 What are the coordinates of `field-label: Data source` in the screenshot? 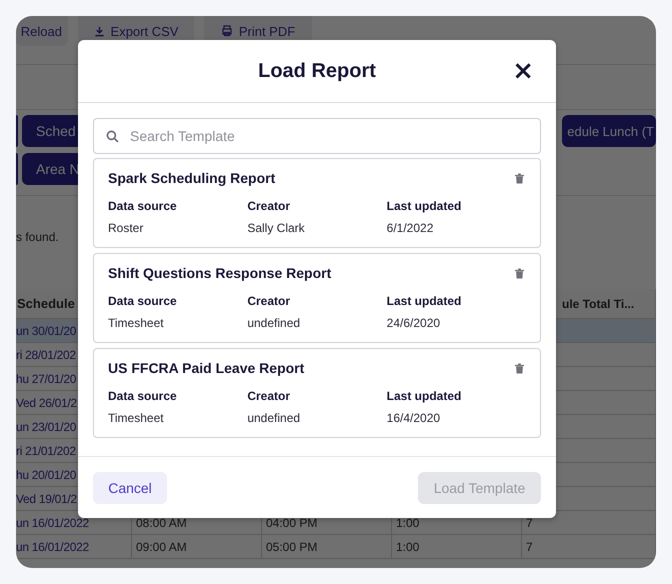 It's located at (143, 206).